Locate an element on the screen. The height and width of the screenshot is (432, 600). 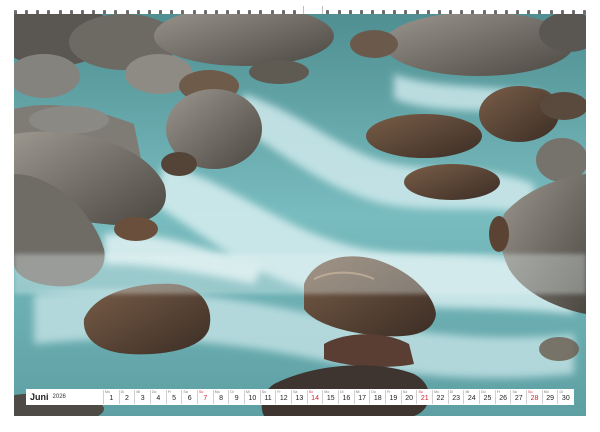
day-cell: So 7 is located at coordinates (205, 397).